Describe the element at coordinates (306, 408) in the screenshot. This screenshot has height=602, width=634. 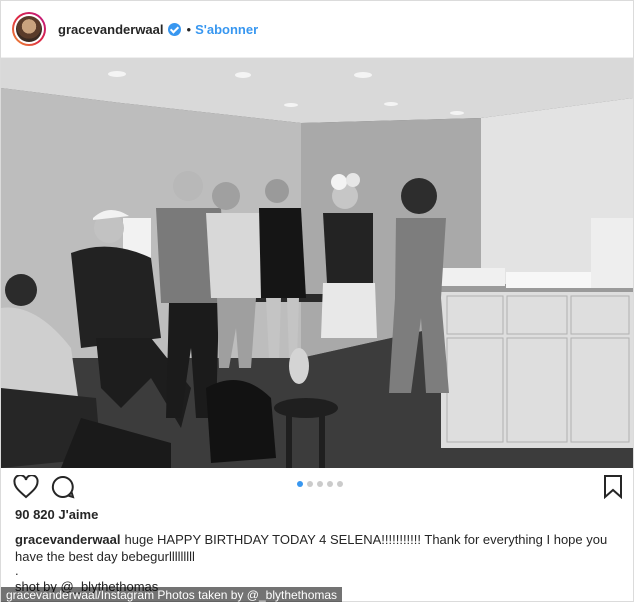
I see `stool` at that location.